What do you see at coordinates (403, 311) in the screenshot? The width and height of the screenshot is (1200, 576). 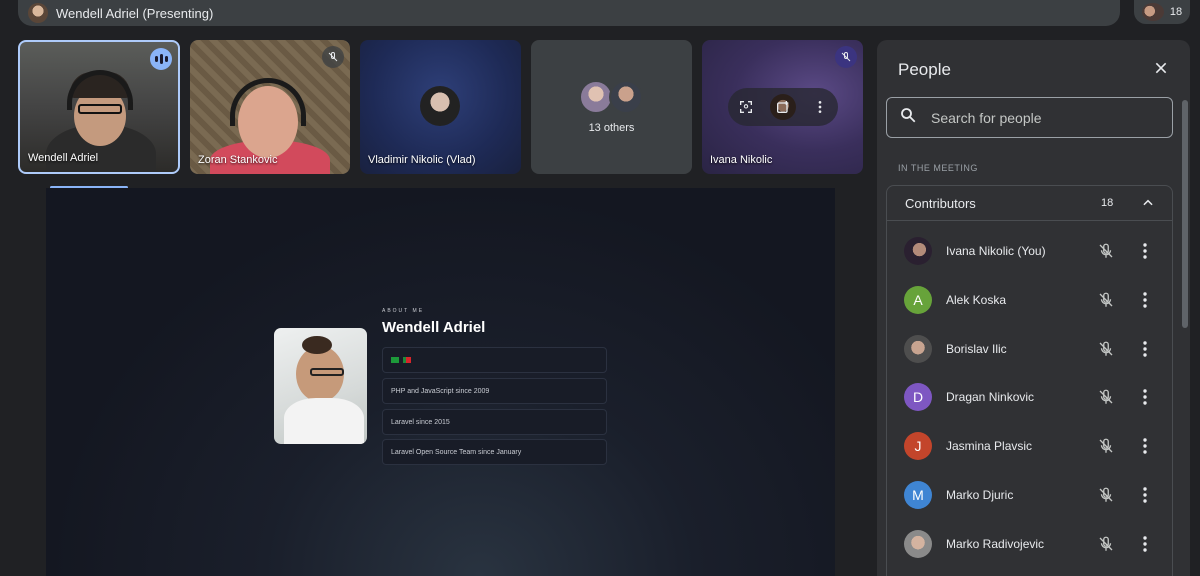 I see `about-label: ABOUT ME` at bounding box center [403, 311].